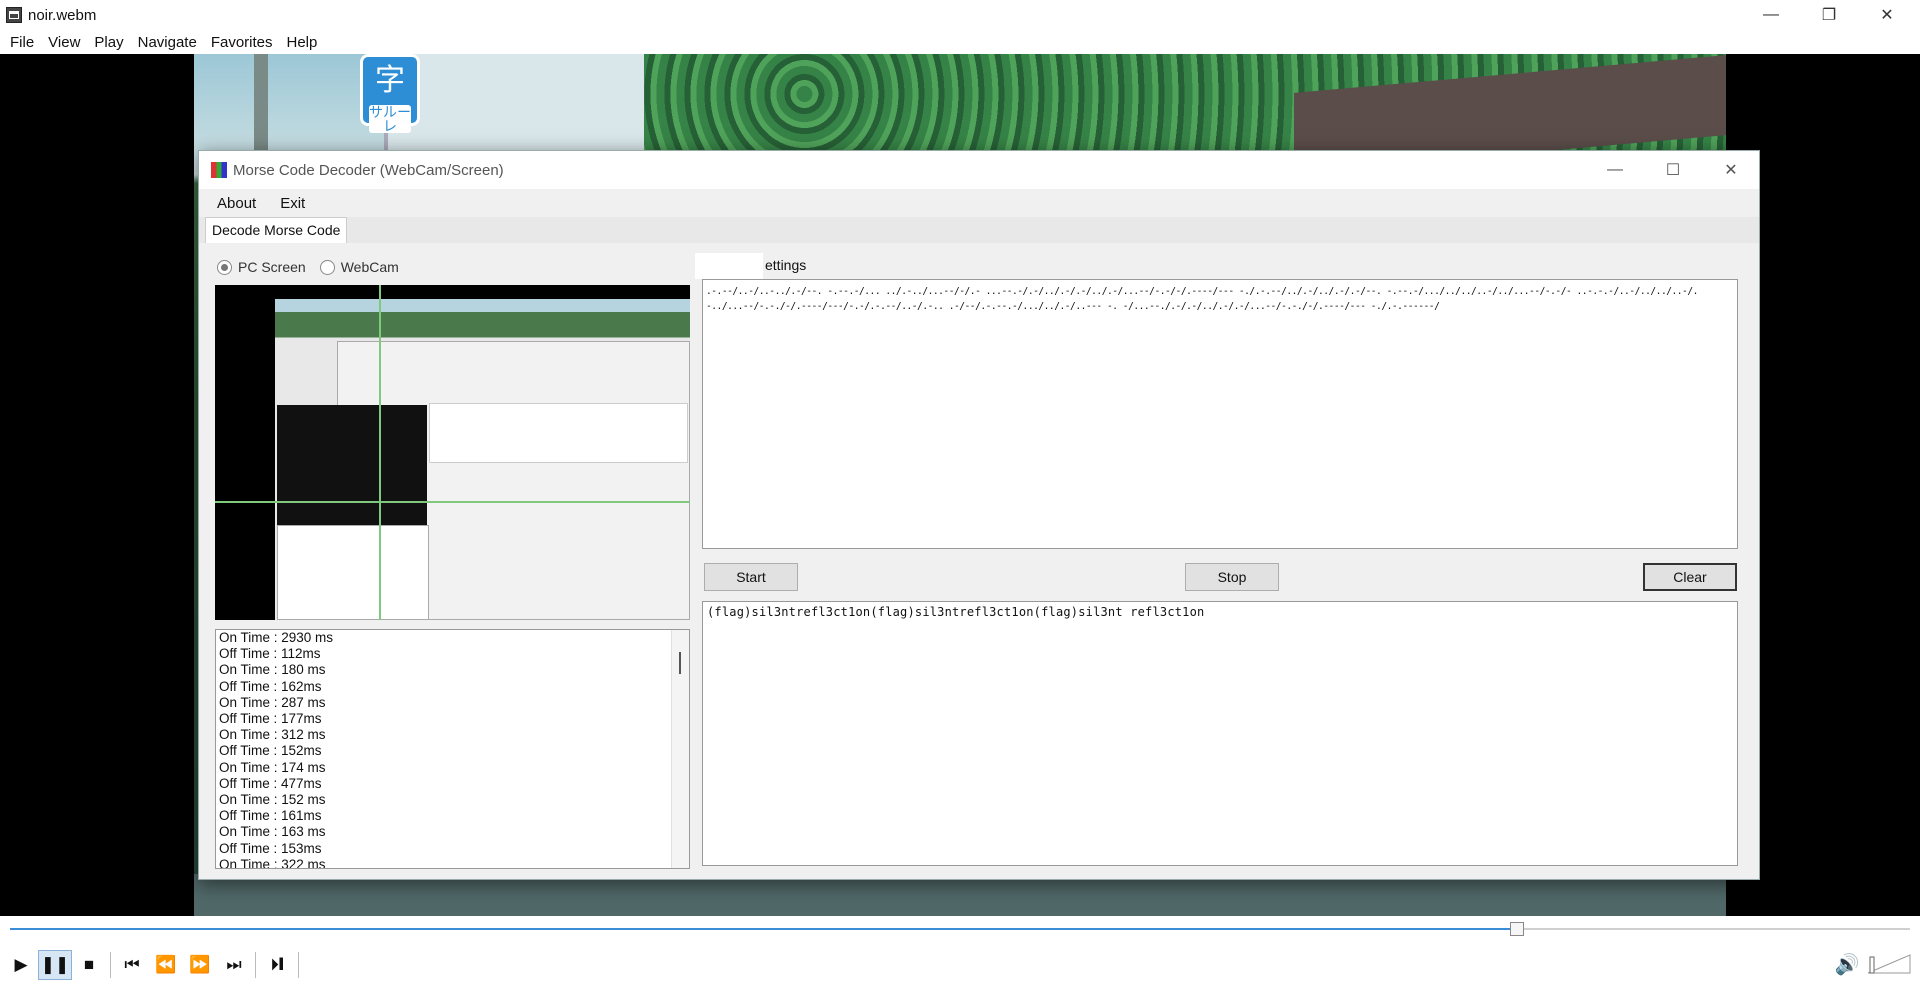  Describe the element at coordinates (200, 965) in the screenshot. I see `fast-forward-icon: ⏩` at that location.